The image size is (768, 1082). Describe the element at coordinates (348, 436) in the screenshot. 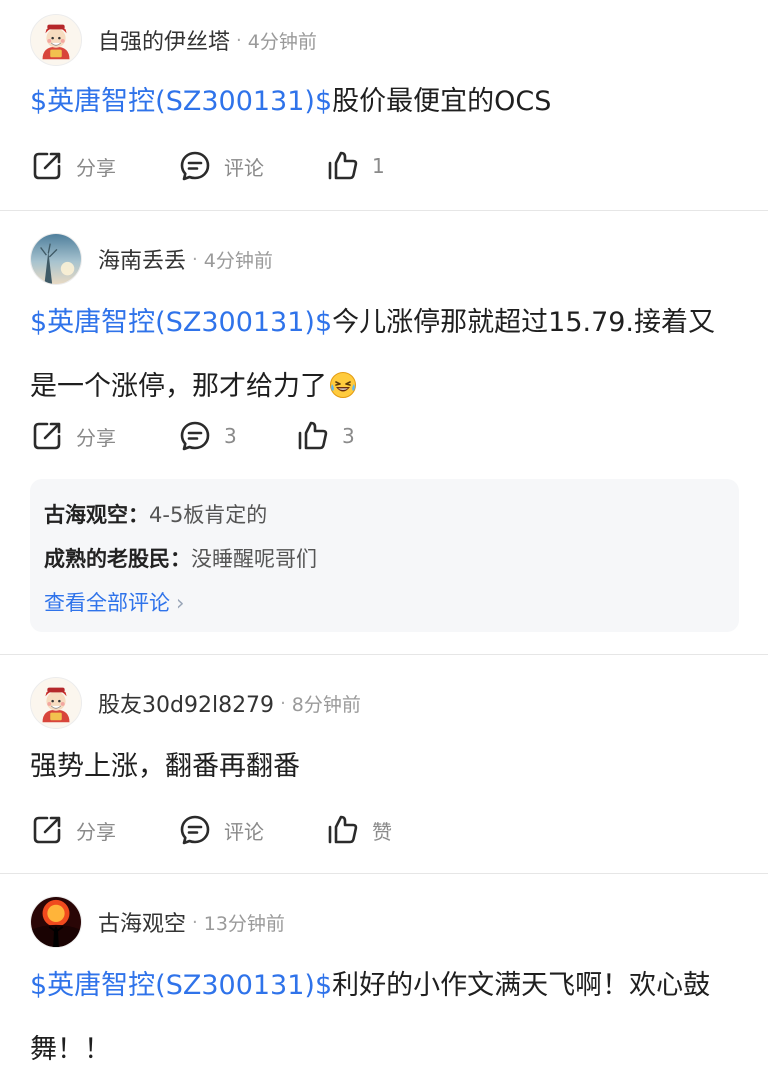

I see `like-count: 3` at that location.